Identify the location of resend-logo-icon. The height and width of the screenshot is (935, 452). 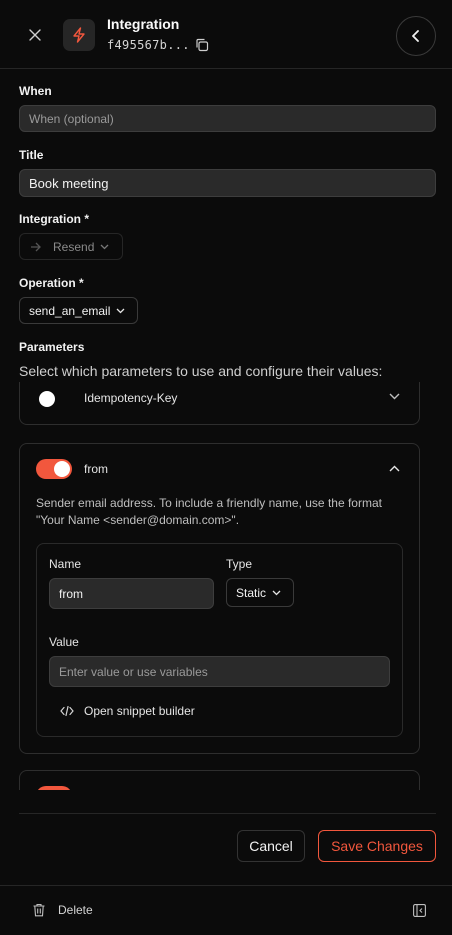
(36, 246).